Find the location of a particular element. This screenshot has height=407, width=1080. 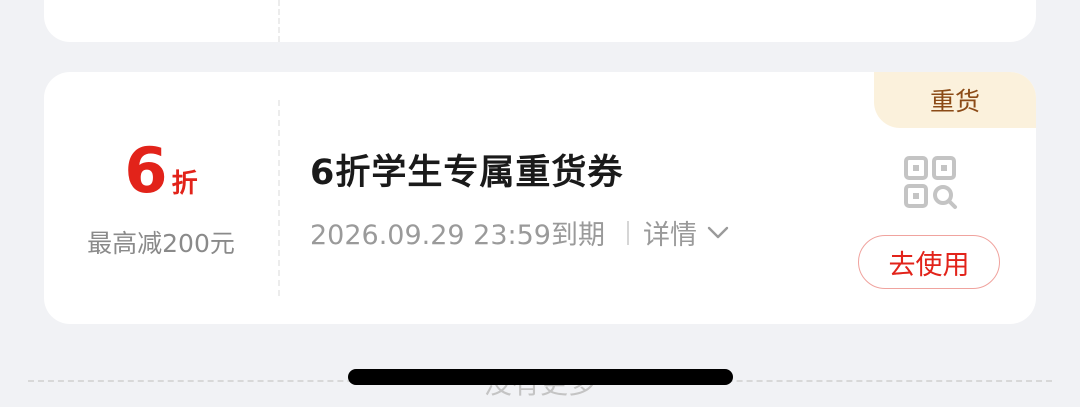

details-label: 详情 is located at coordinates (669, 235).